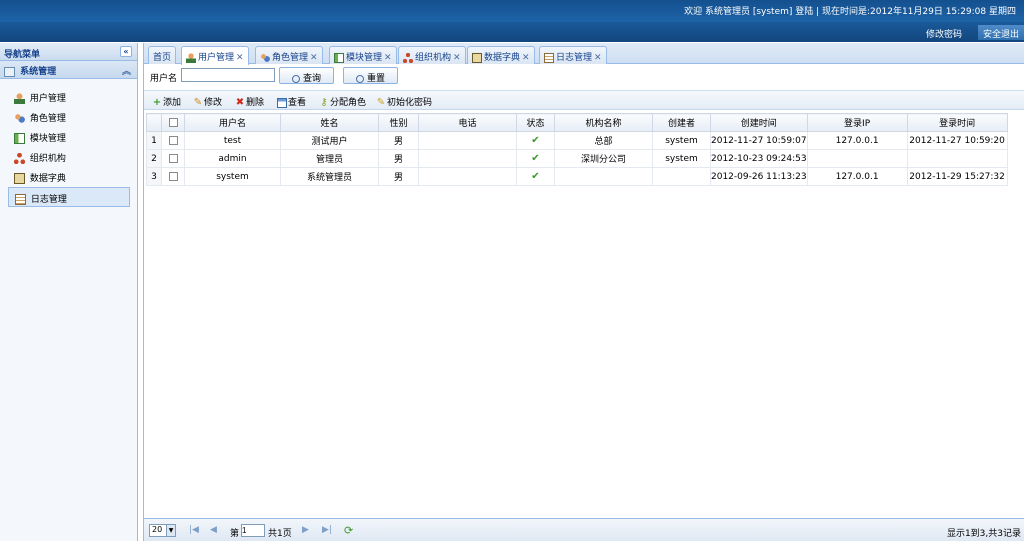  I want to click on pencil-icon: ✎, so click(198, 102).